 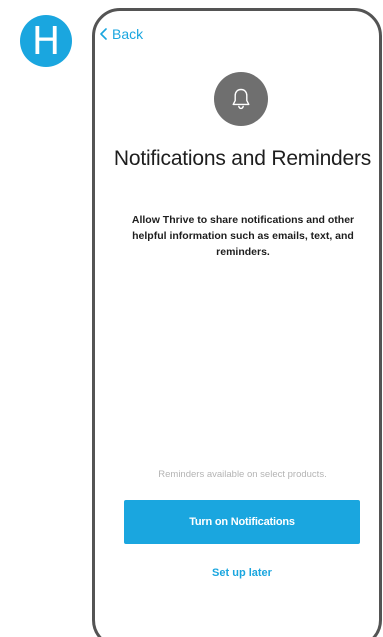 What do you see at coordinates (242, 573) in the screenshot?
I see `set-up-later-link: Set up later` at bounding box center [242, 573].